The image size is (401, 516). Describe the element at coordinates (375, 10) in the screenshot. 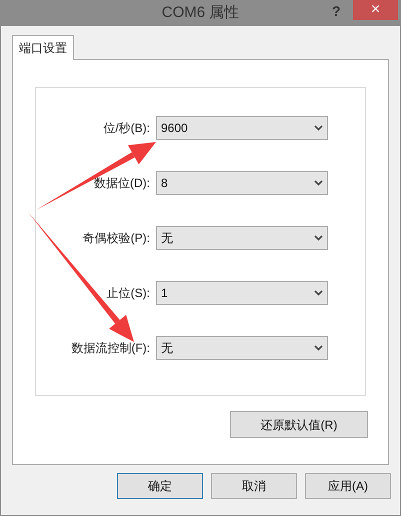

I see `close-button: ×` at that location.